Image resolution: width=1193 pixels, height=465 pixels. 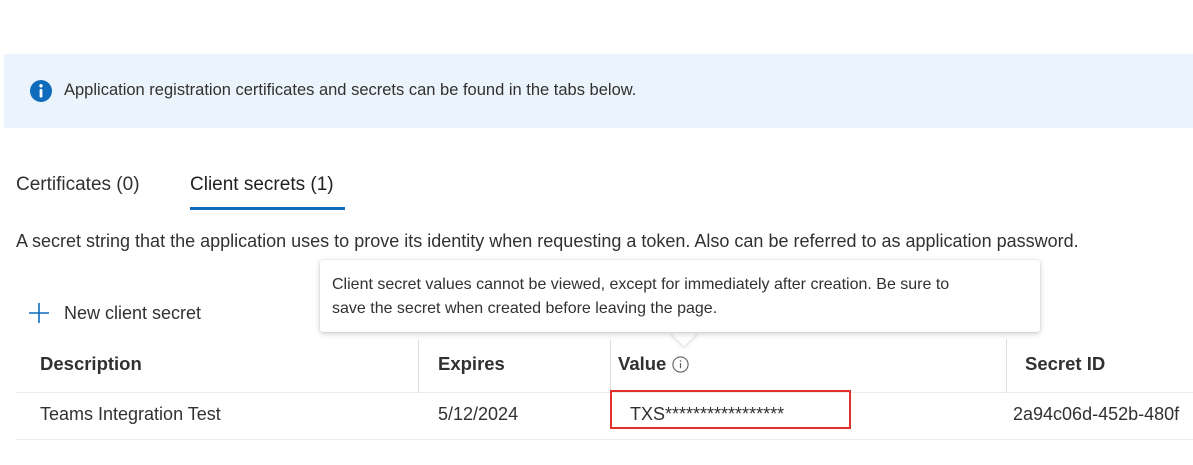 I want to click on value-highlight-box, so click(x=730, y=409).